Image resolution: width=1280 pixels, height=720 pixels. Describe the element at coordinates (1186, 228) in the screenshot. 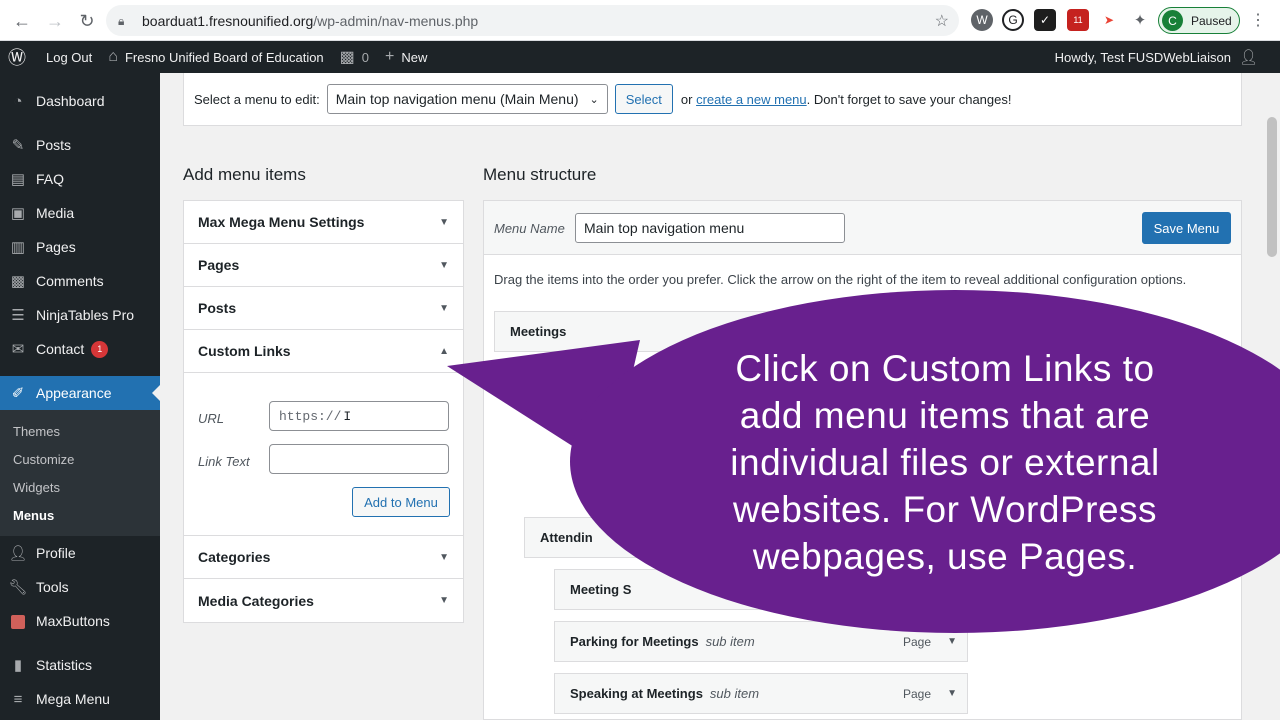

I see `save-menu-button: Save Menu` at that location.